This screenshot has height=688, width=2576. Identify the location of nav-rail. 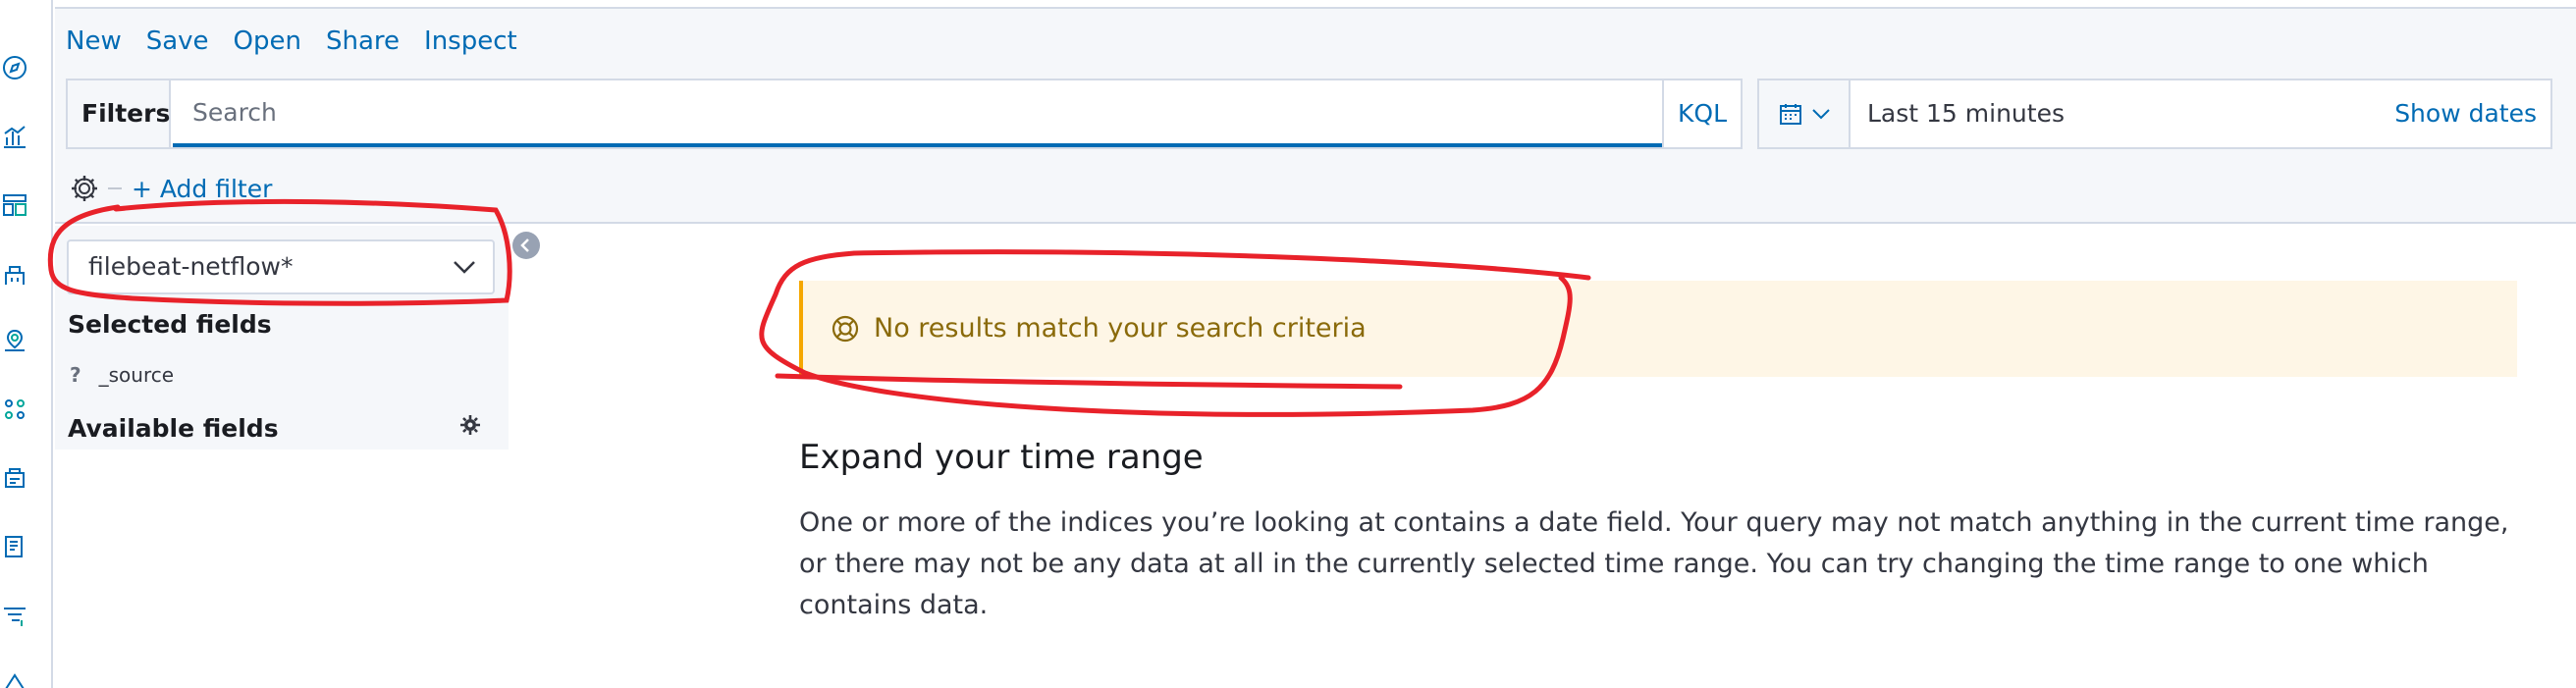
(26, 344).